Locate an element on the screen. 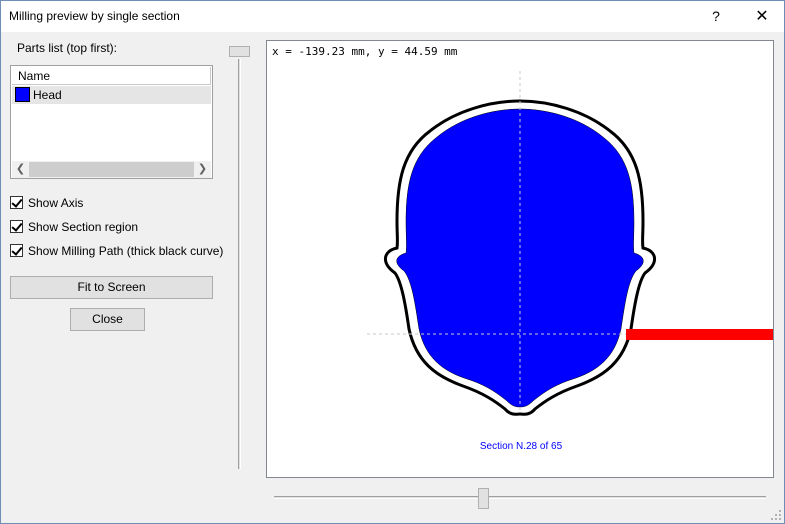  parts-list-label: Parts list (top first): is located at coordinates (67, 48).